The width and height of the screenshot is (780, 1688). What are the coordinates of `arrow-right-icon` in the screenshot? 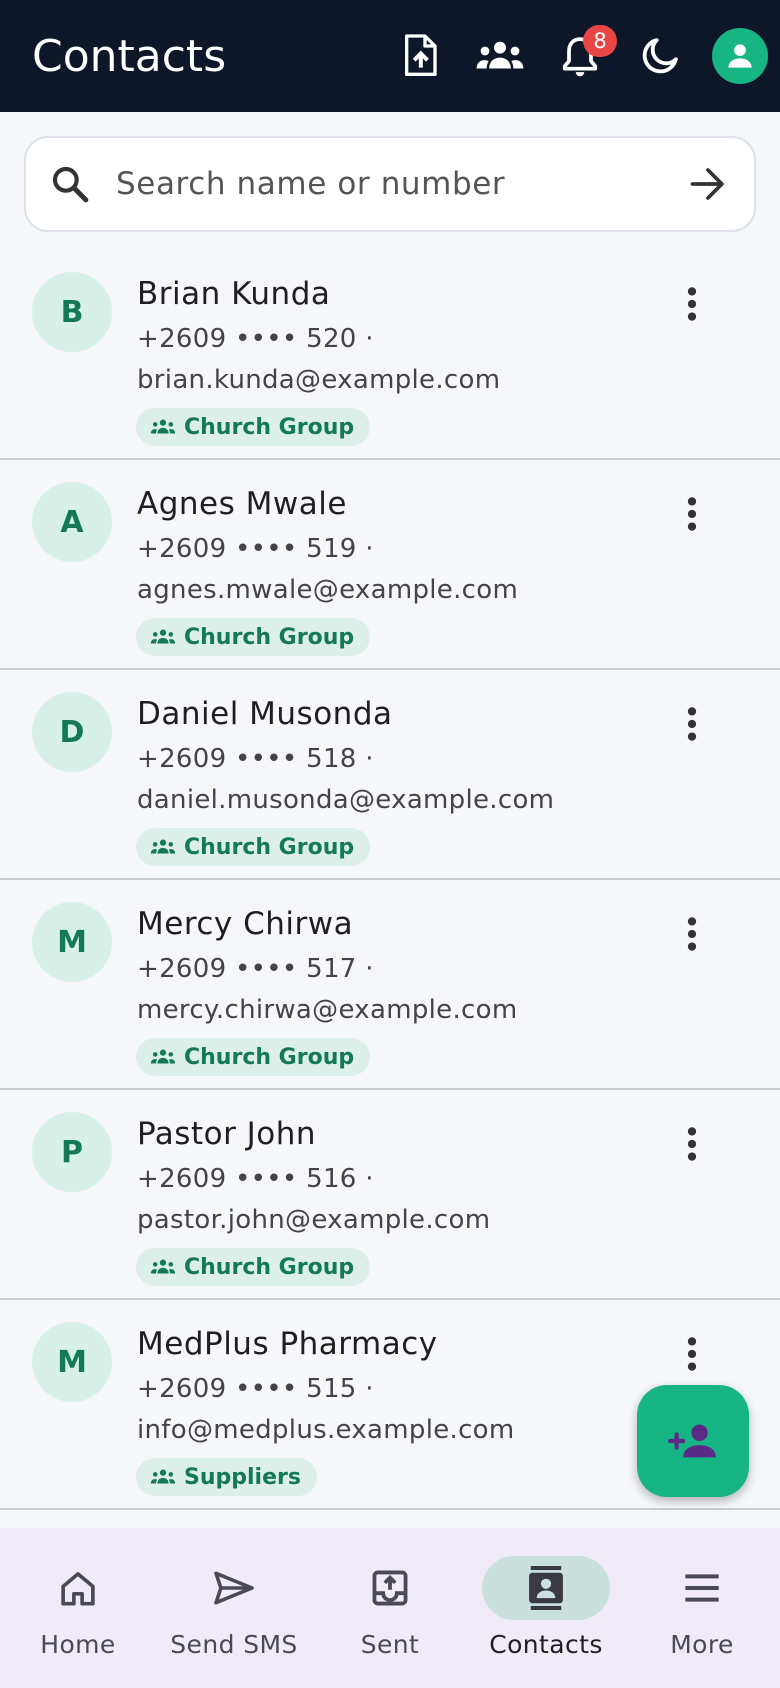 It's located at (707, 184).